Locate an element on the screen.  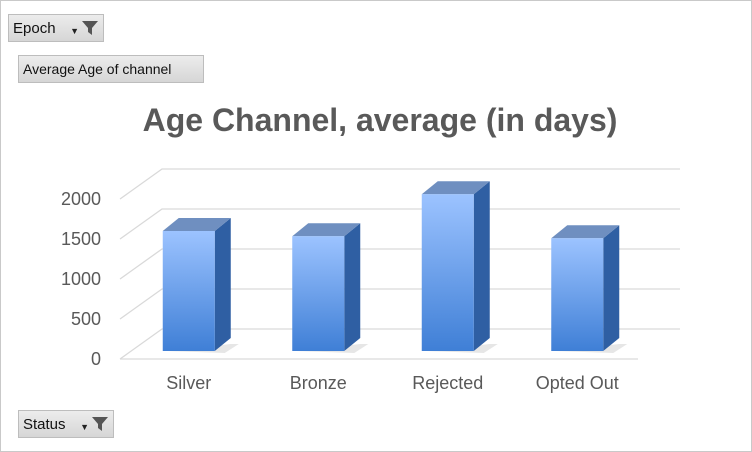
gridline is located at coordinates (399, 184).